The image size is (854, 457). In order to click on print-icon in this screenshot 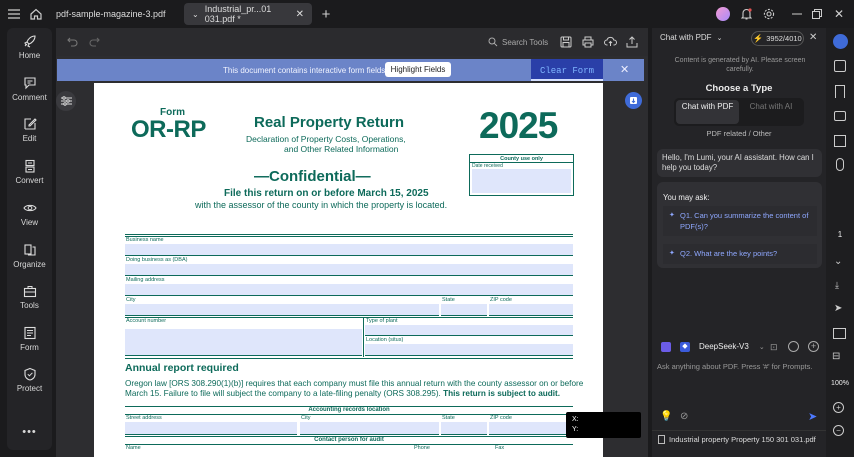, I will do `click(587, 41)`.